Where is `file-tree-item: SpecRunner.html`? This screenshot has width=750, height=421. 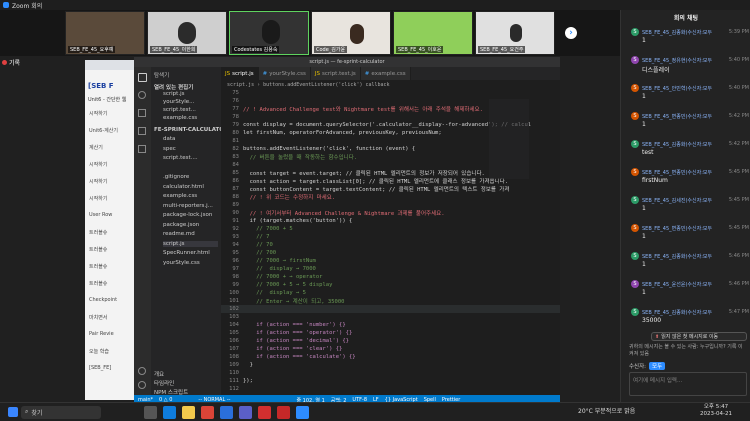 file-tree-item: SpecRunner.html is located at coordinates (186, 253).